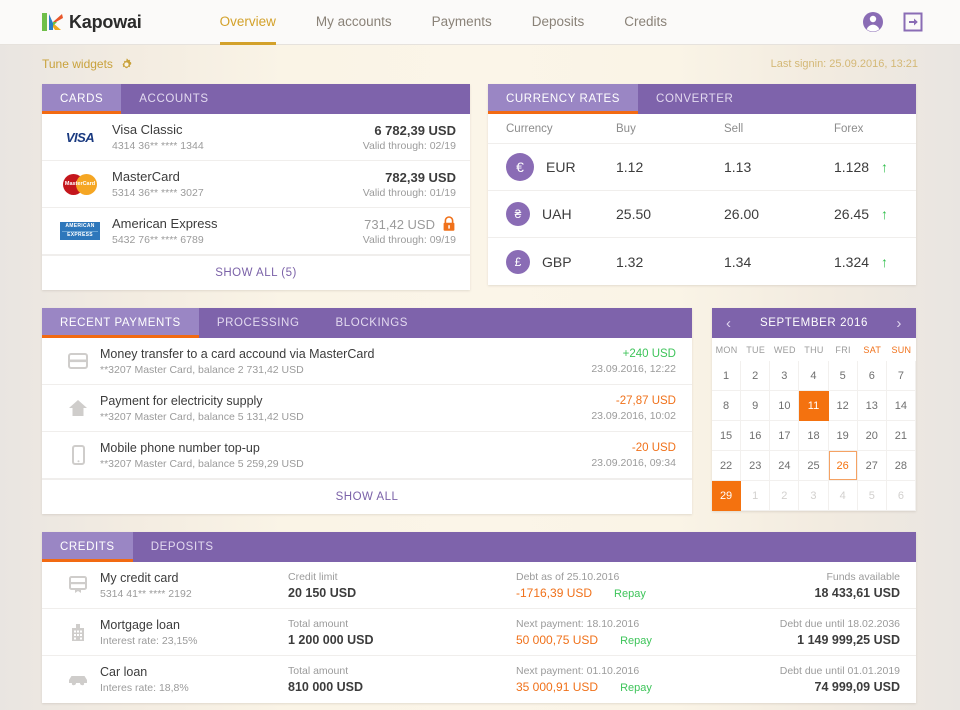 The width and height of the screenshot is (960, 710). What do you see at coordinates (727, 436) in the screenshot?
I see `calendar-day: 15` at bounding box center [727, 436].